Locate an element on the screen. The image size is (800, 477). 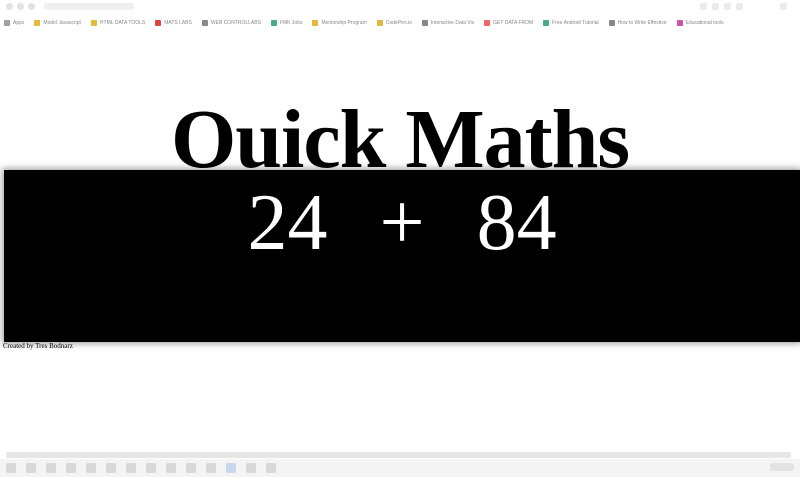
bookmark-item: GET DATA FROM is located at coordinates (508, 23).